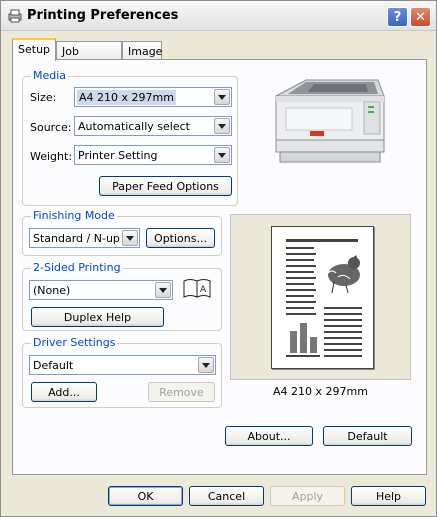 This screenshot has height=517, width=437. I want to click on two-sided-value: (None), so click(52, 290).